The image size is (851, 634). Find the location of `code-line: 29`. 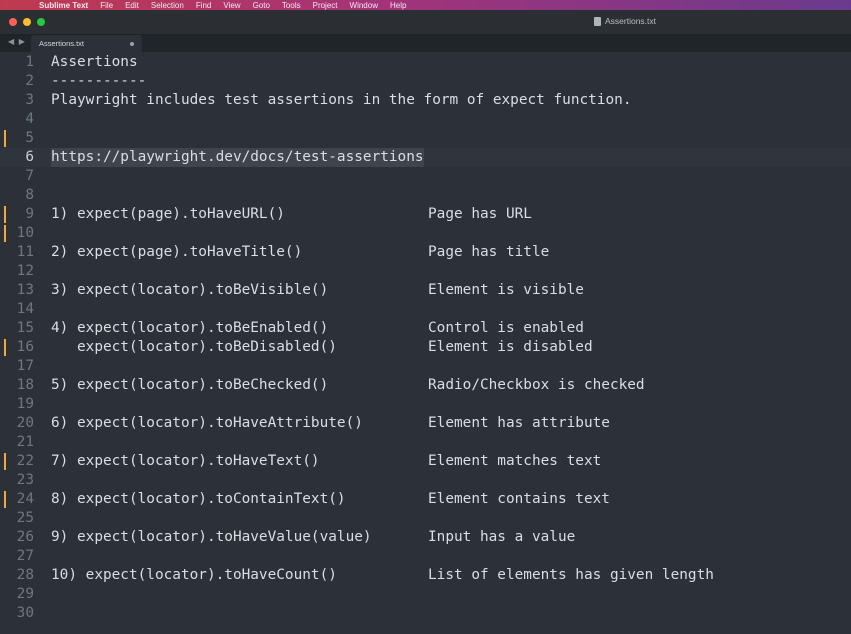

code-line: 29 is located at coordinates (425, 594).